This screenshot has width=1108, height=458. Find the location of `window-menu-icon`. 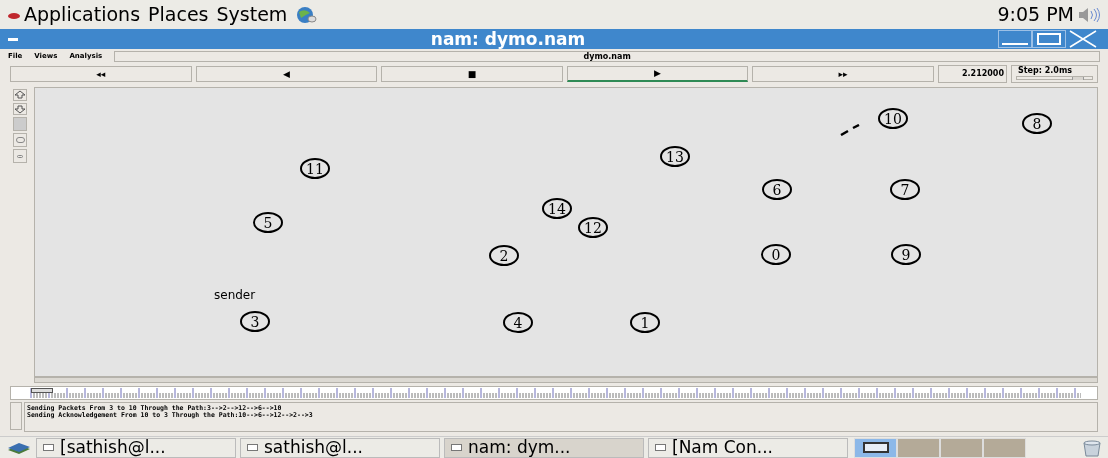

window-menu-icon is located at coordinates (13, 39).